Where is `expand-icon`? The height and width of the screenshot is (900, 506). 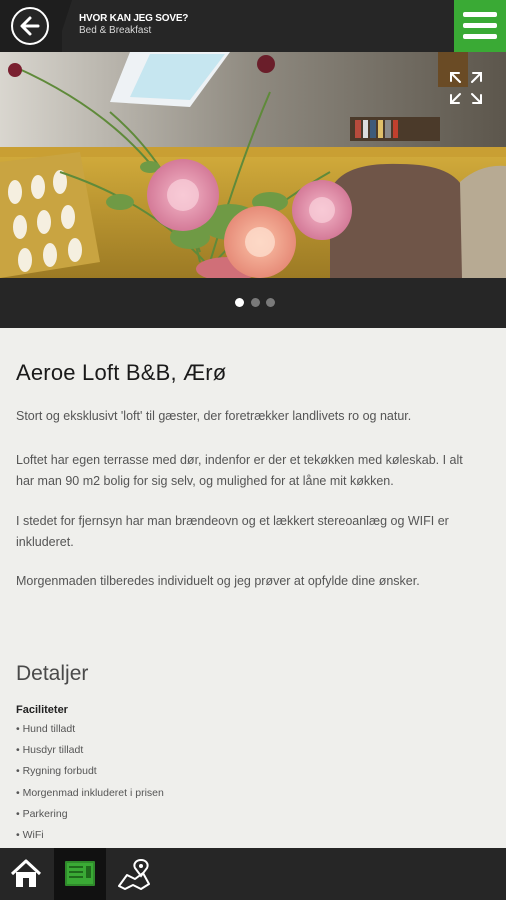
expand-icon is located at coordinates (466, 88).